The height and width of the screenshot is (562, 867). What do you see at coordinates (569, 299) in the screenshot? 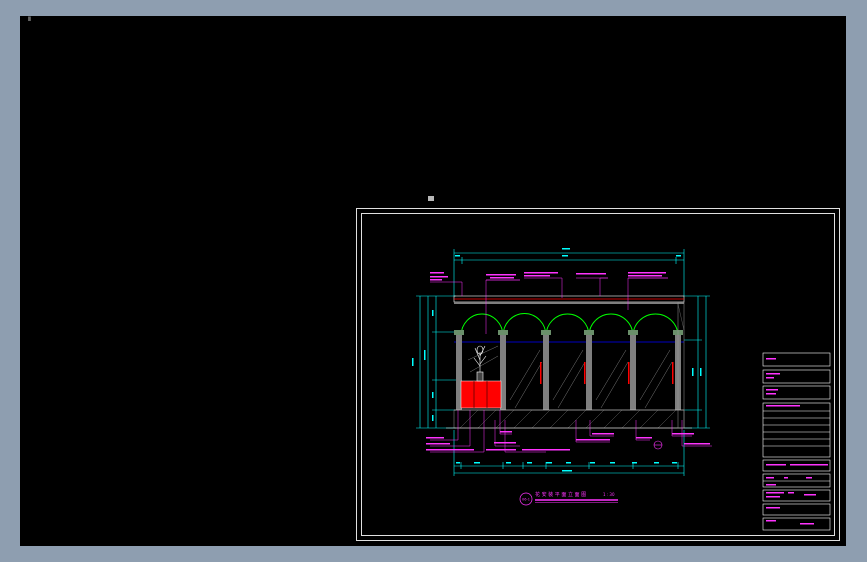
I see `ceiling-beam` at bounding box center [569, 299].